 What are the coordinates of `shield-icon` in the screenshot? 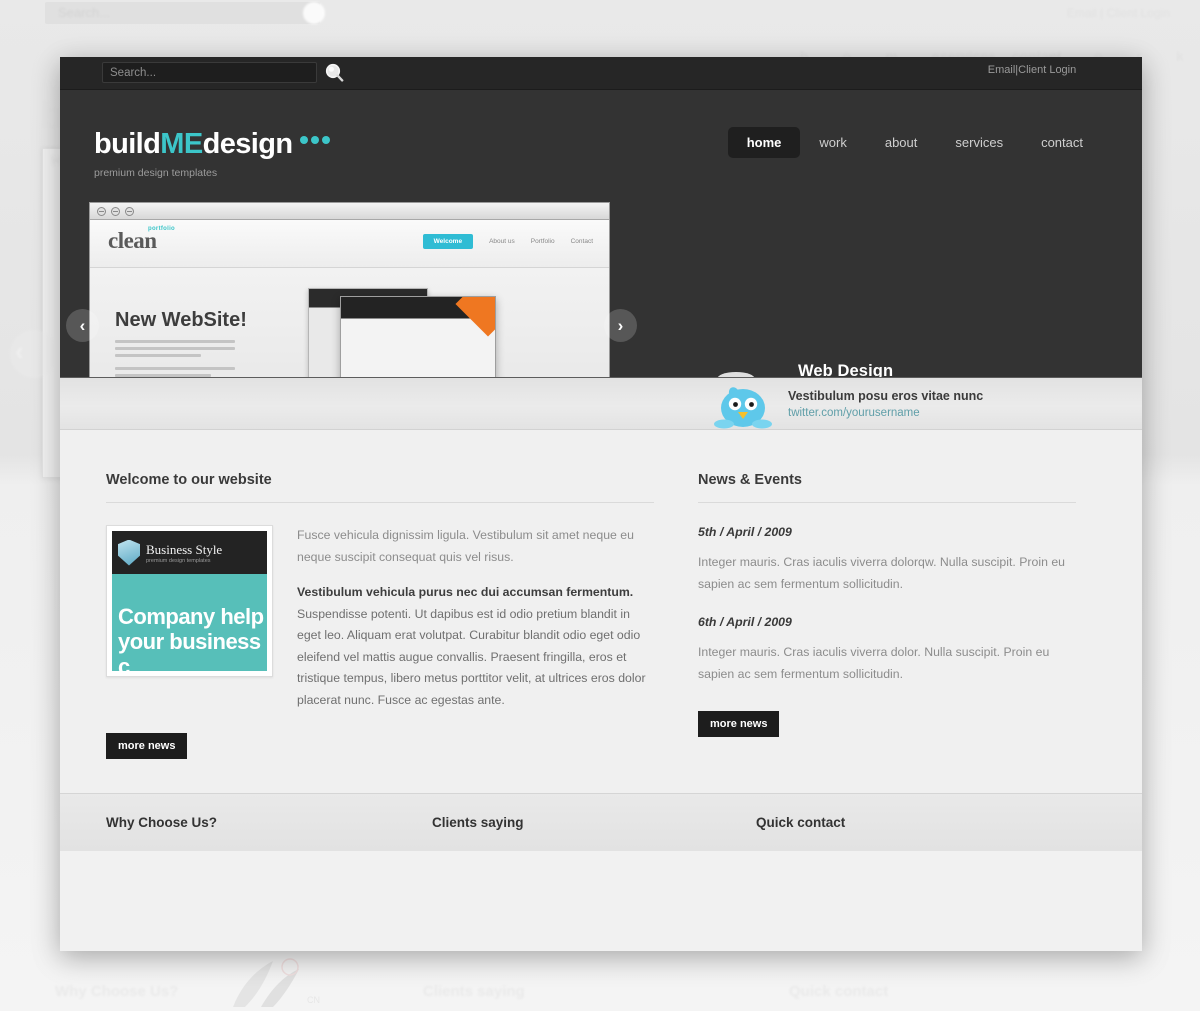 It's located at (129, 552).